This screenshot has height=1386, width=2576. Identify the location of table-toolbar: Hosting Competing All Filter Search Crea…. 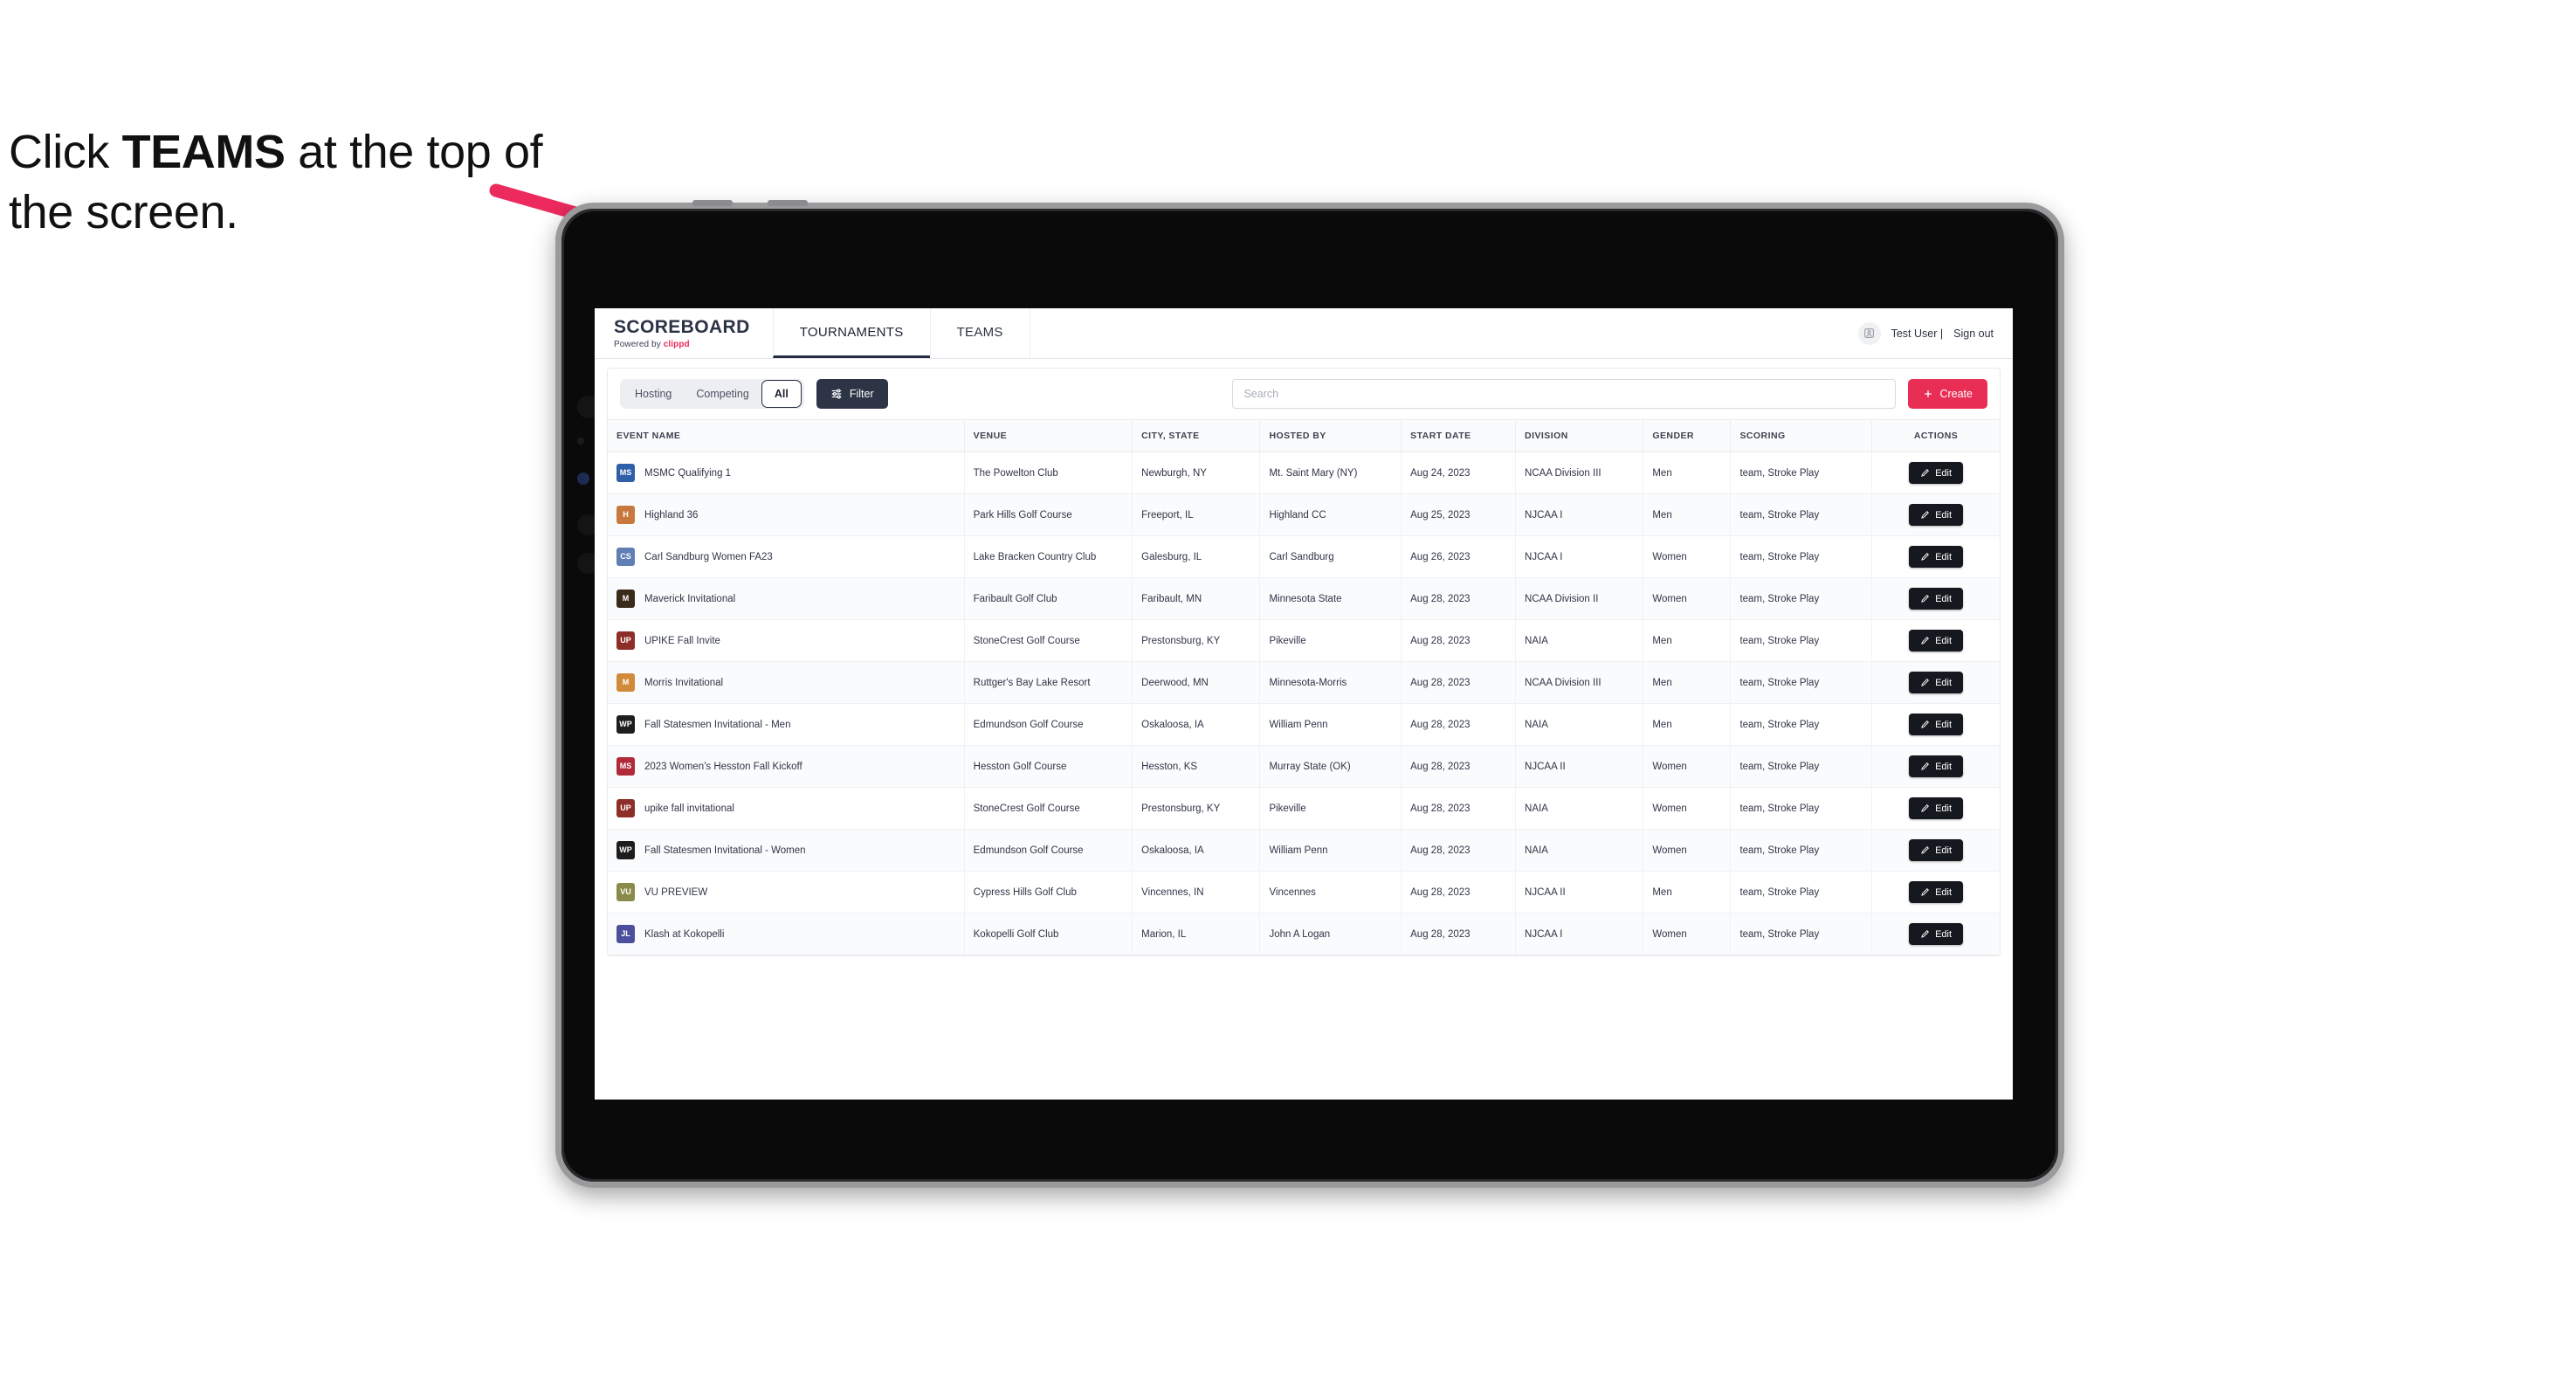
(1304, 394).